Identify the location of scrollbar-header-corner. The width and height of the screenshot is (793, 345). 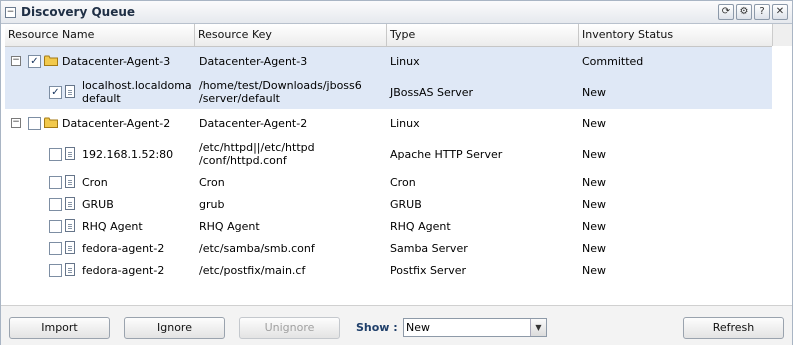
(782, 35).